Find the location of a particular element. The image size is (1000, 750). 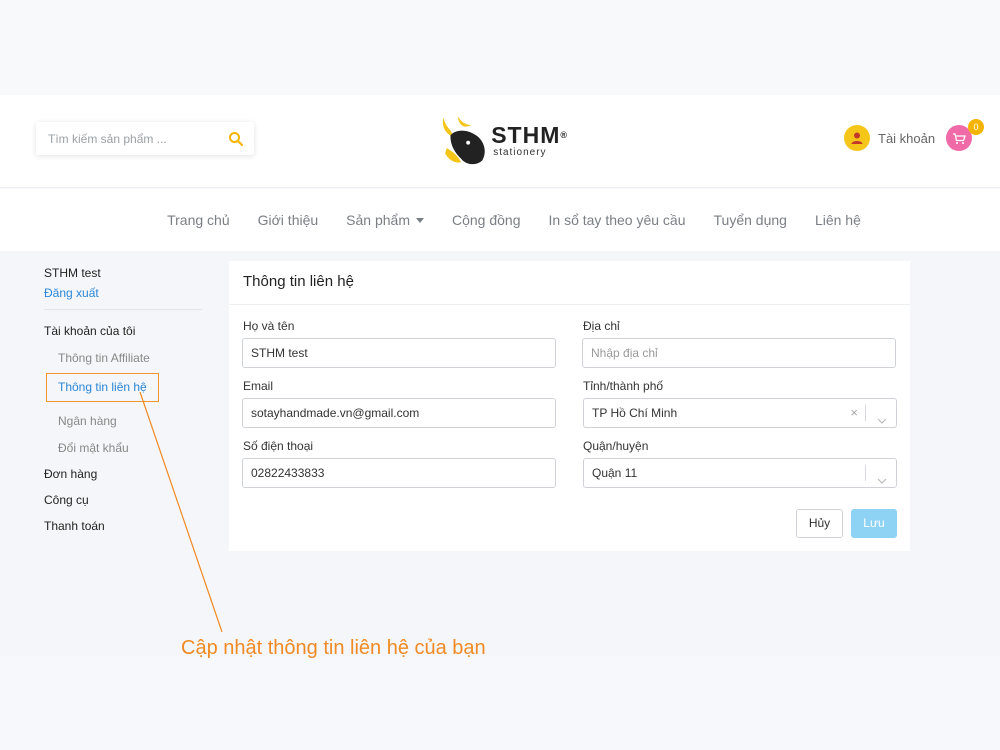

sidebar-user-name: STHM test is located at coordinates (72, 273).